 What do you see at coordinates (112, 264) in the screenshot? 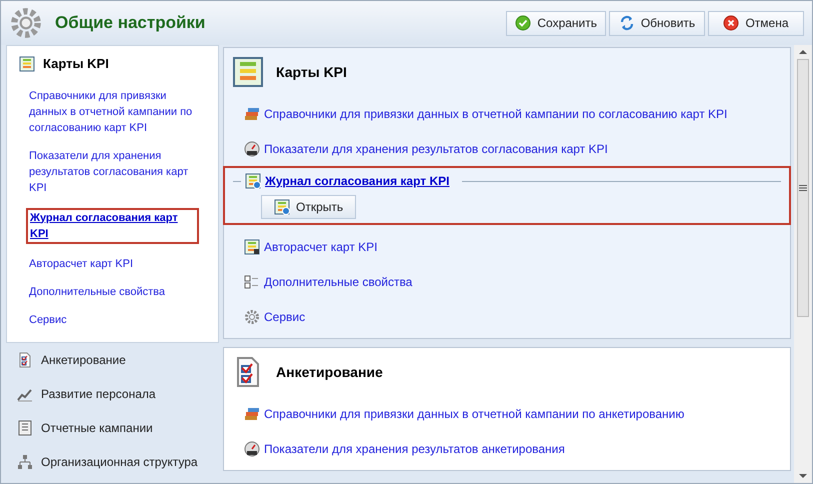
I see `sidebar-link: Авторасчет карт KPI` at bounding box center [112, 264].